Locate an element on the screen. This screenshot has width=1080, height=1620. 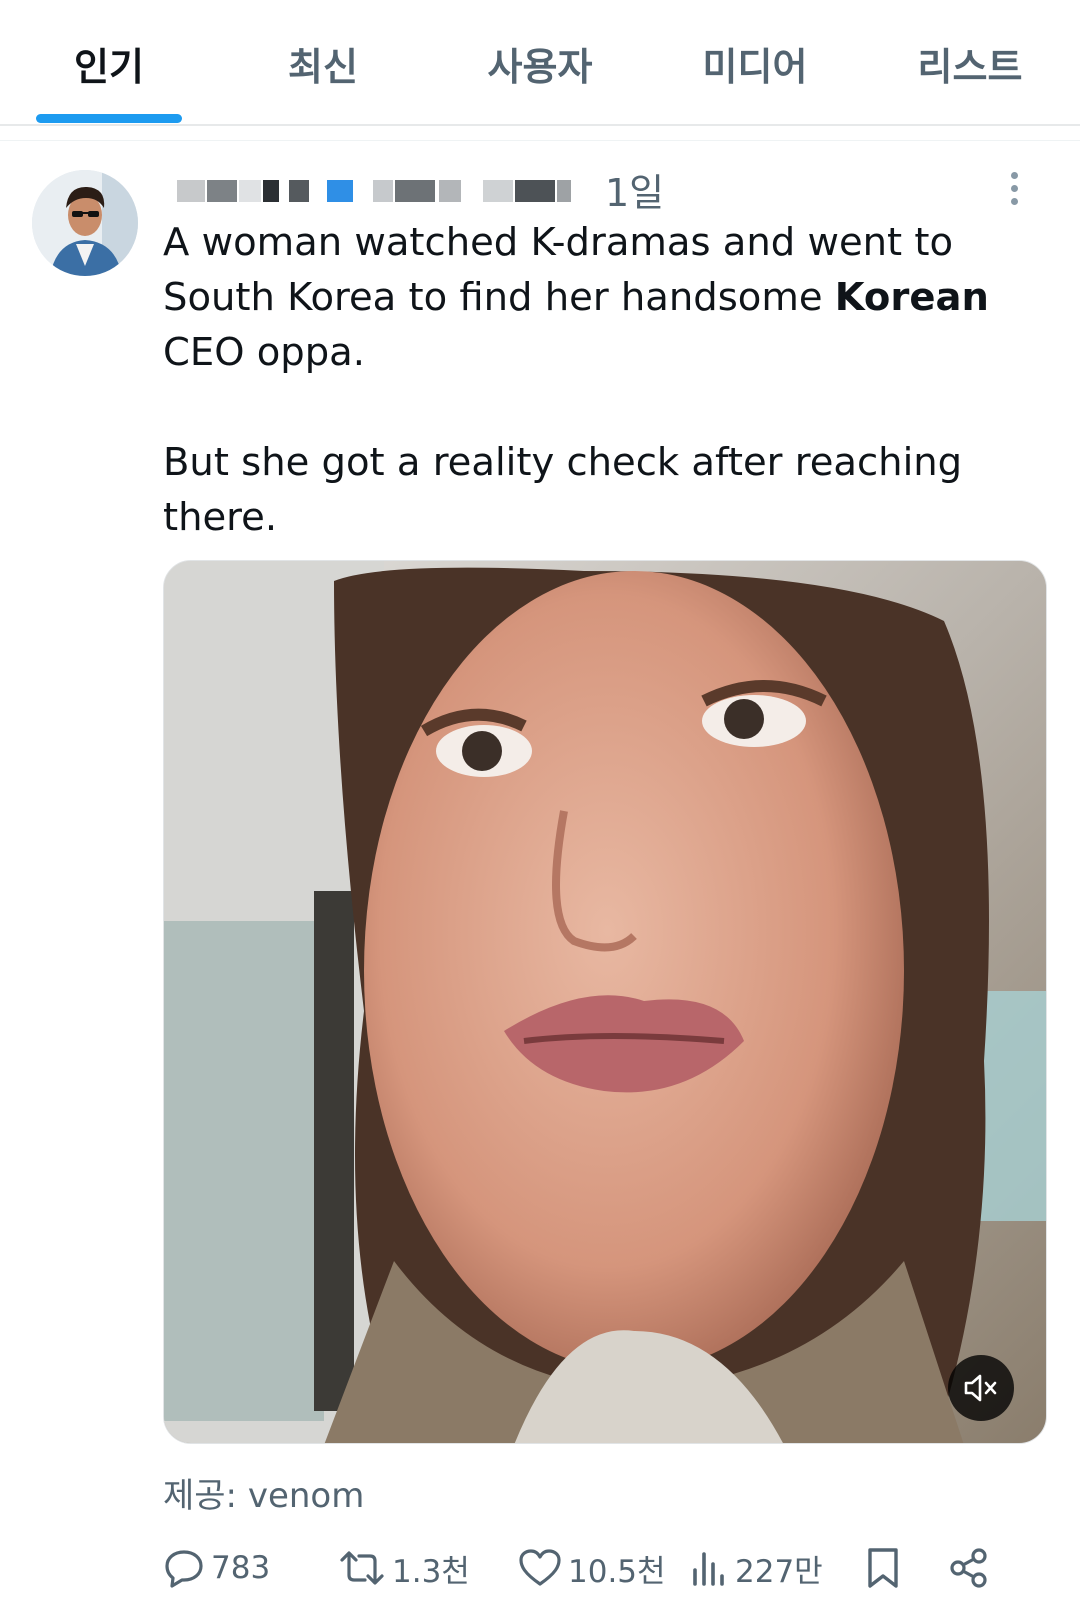
tab-label: 리스트 is located at coordinates (970, 66).